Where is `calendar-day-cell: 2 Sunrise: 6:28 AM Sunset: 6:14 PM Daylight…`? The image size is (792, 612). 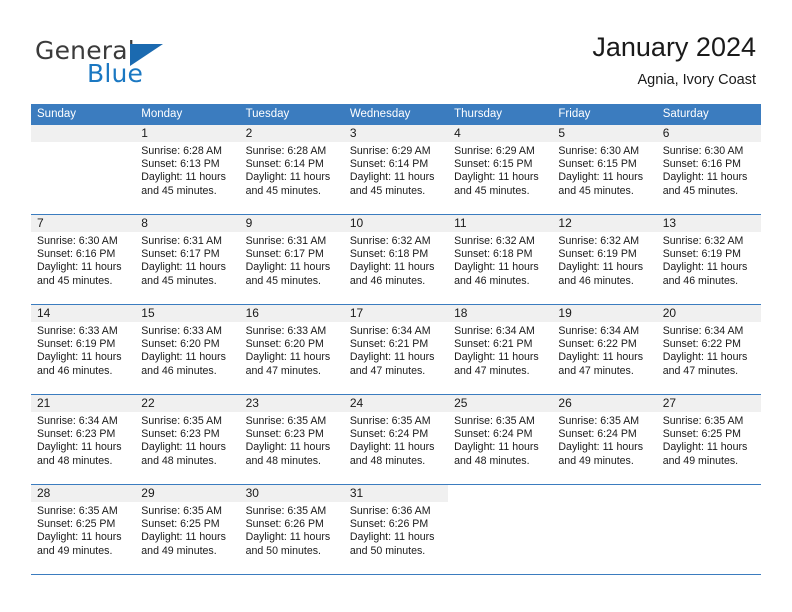
calendar-day-cell: 2 Sunrise: 6:28 AM Sunset: 6:14 PM Daylight… is located at coordinates (291, 170).